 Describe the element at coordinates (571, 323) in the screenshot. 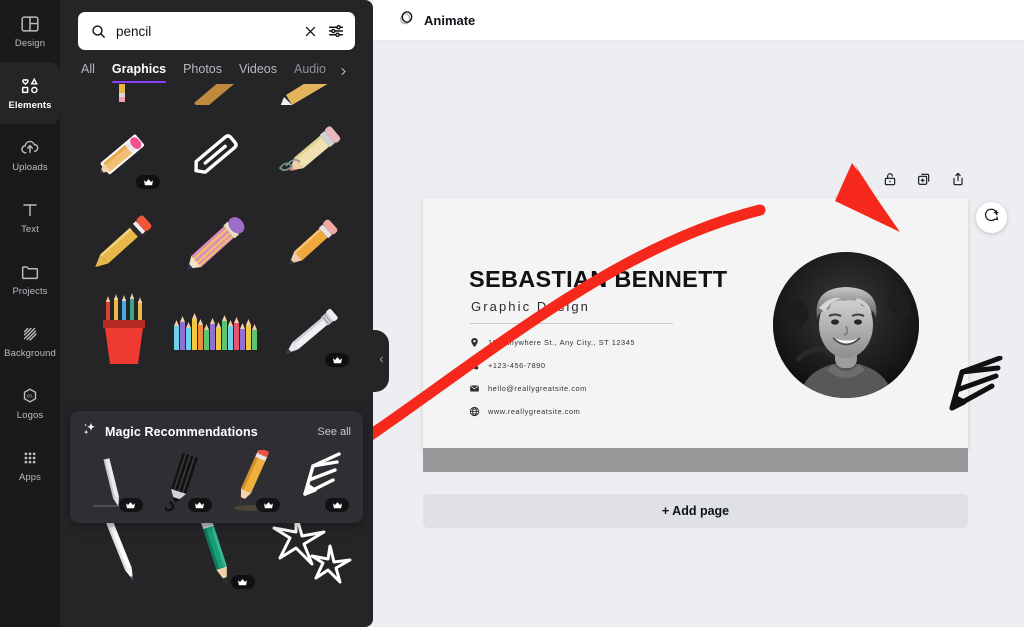

I see `card-divider` at that location.